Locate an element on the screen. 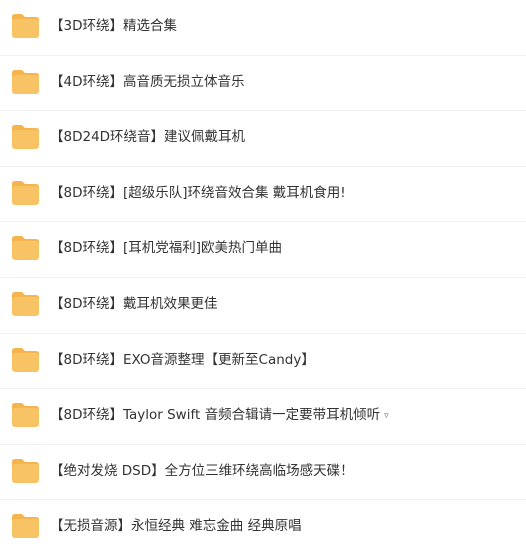  folder-name: 【4D环绕】高音质无损立体音乐 is located at coordinates (147, 82).